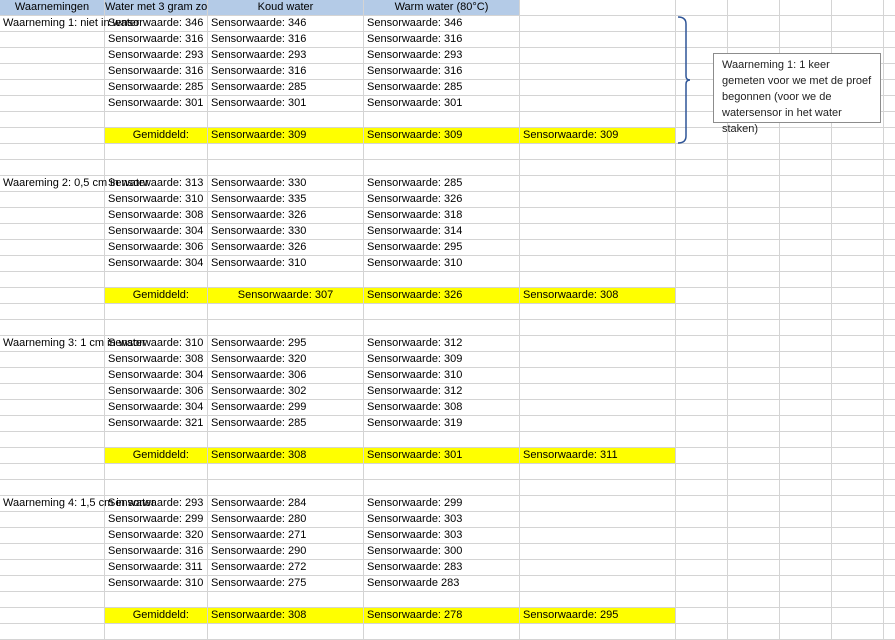 Image resolution: width=895 pixels, height=640 pixels. What do you see at coordinates (286, 424) in the screenshot?
I see `sensor-value-cell: Sensorwaarde: 285` at bounding box center [286, 424].